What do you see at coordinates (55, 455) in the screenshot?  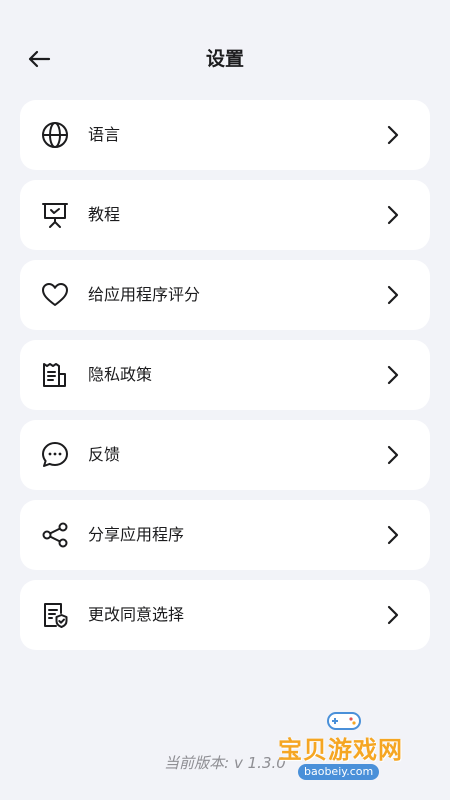 I see `chat-bubble-icon` at bounding box center [55, 455].